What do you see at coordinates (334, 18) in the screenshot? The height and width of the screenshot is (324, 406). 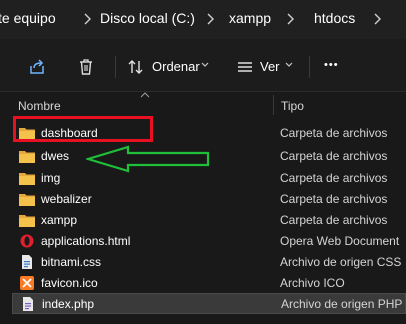 I see `breadcrumb-htdocs: htdocs` at bounding box center [334, 18].